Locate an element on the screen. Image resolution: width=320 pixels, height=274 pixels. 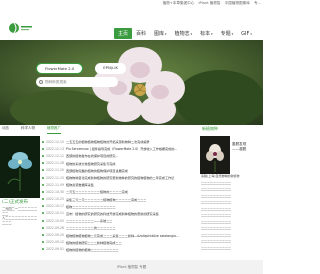
tab-flowermate: FlowerMate 2.0 is located at coordinates (60, 68).